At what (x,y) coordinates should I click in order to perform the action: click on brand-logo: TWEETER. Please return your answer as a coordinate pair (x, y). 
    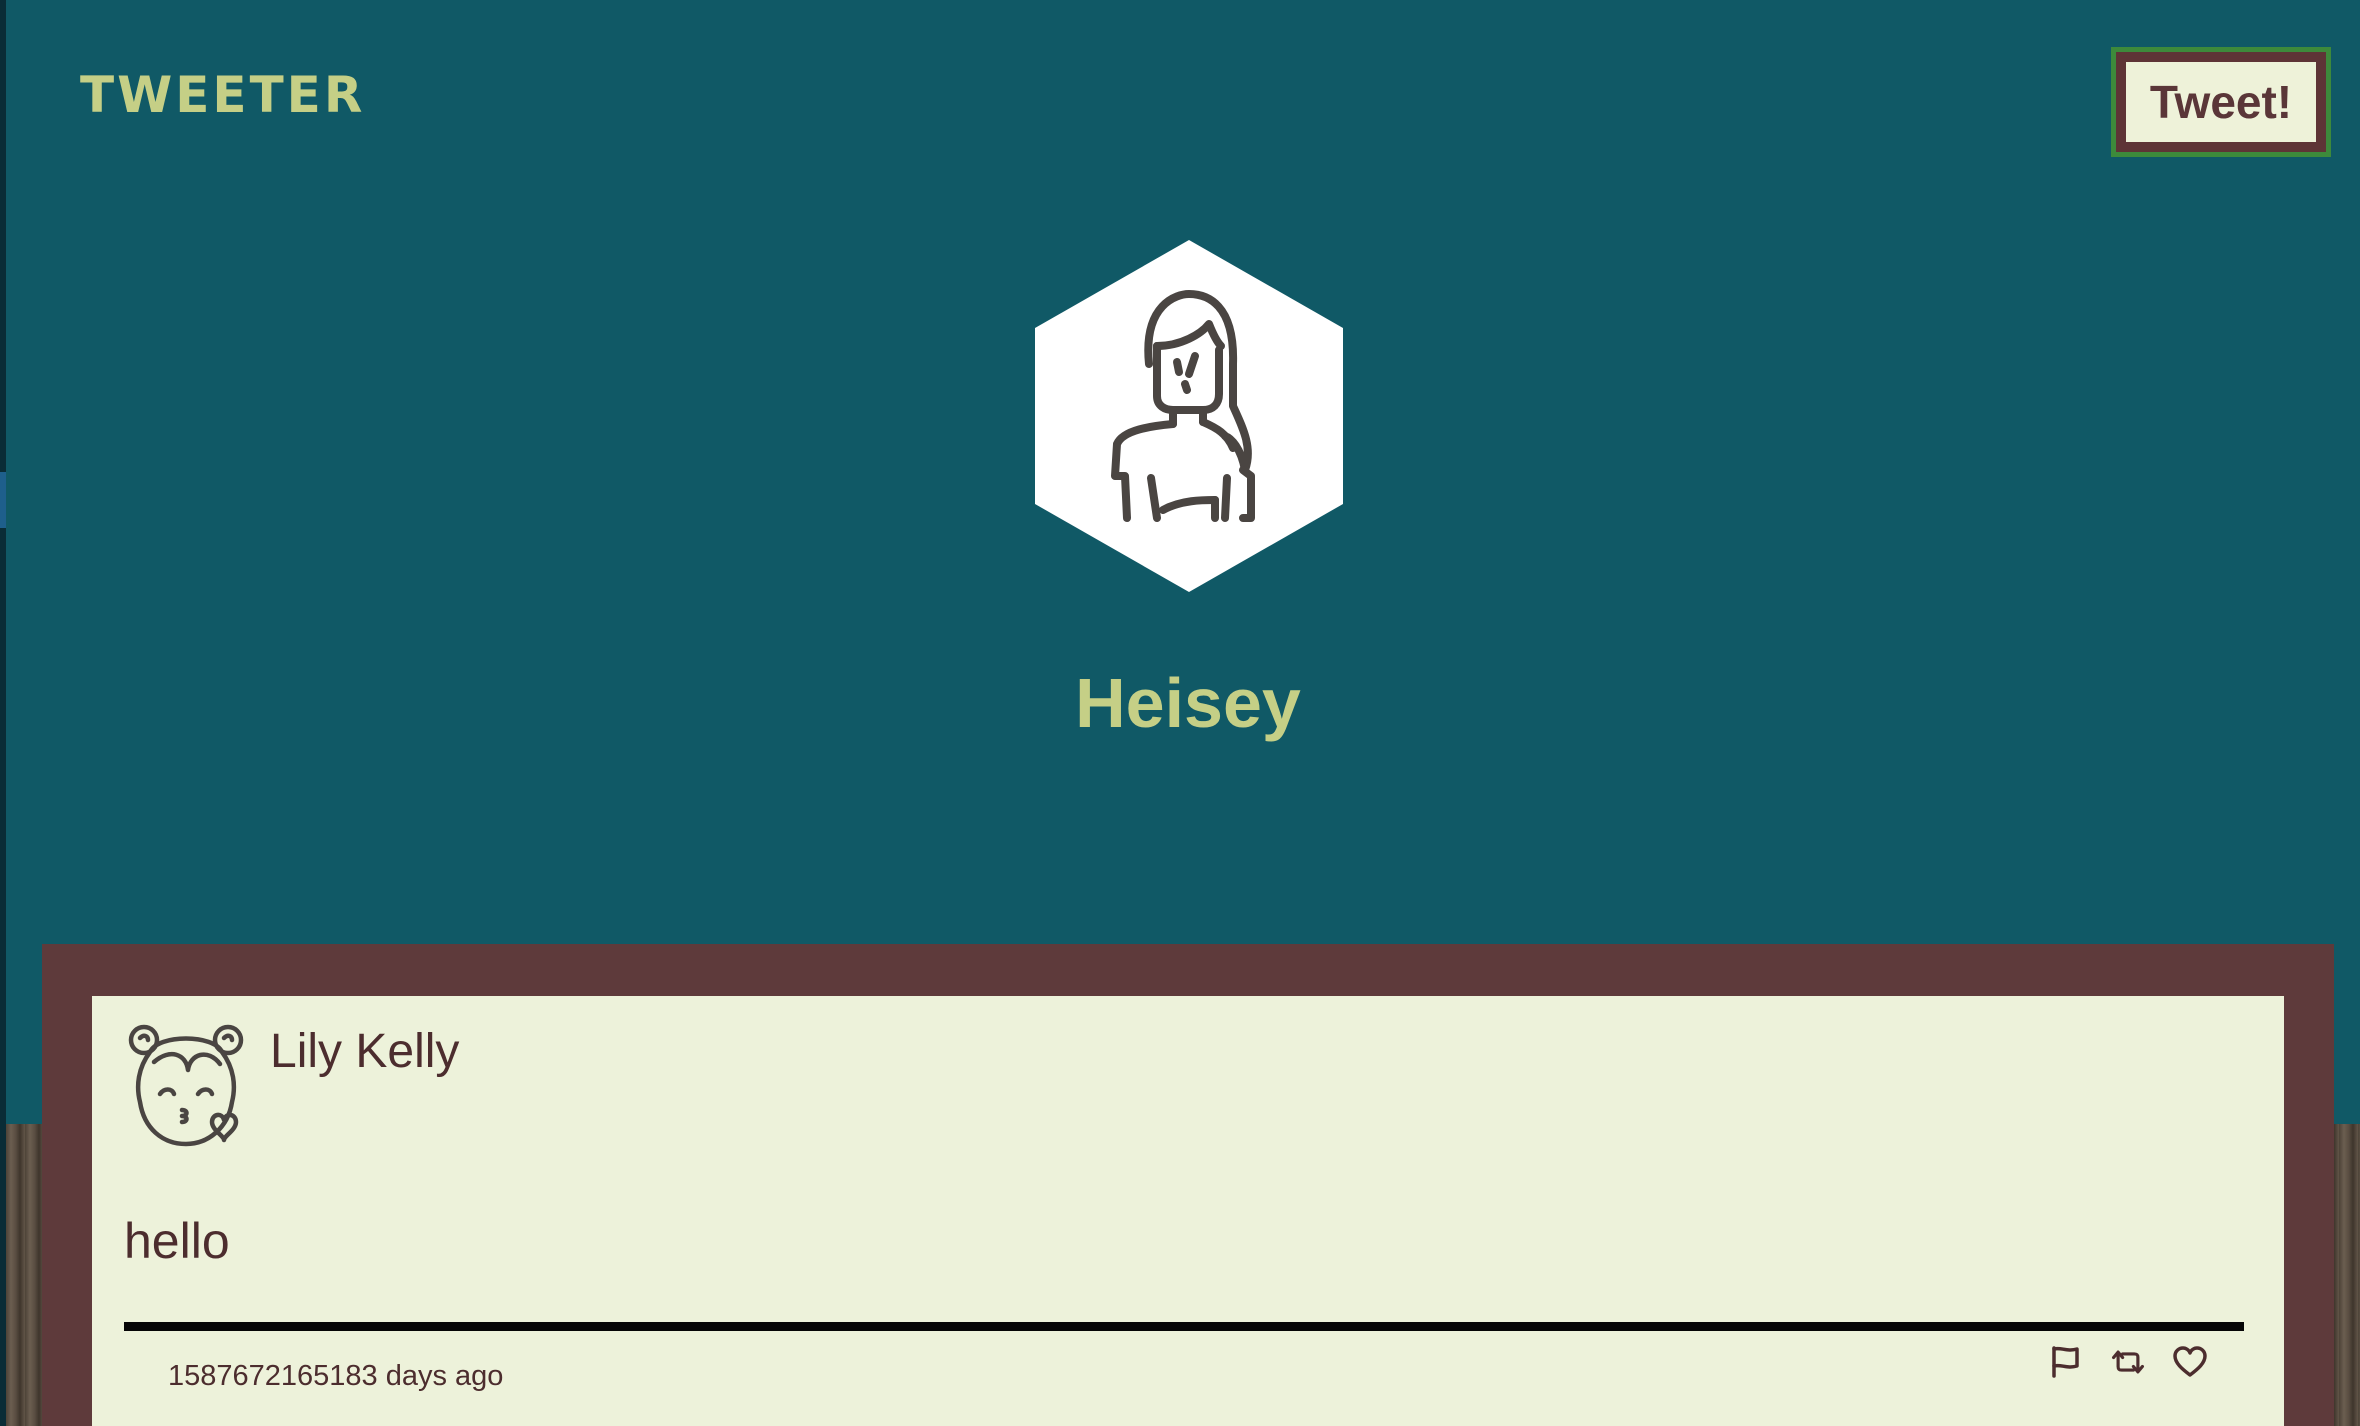
    Looking at the image, I should click on (222, 95).